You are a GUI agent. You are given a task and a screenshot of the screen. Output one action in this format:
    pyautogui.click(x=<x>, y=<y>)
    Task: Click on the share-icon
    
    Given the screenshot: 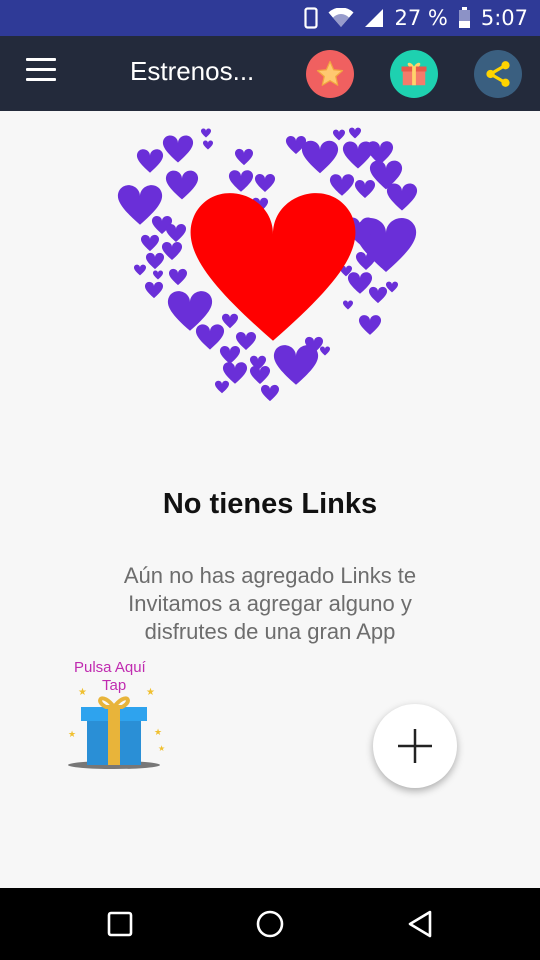 What is the action you would take?
    pyautogui.click(x=498, y=74)
    